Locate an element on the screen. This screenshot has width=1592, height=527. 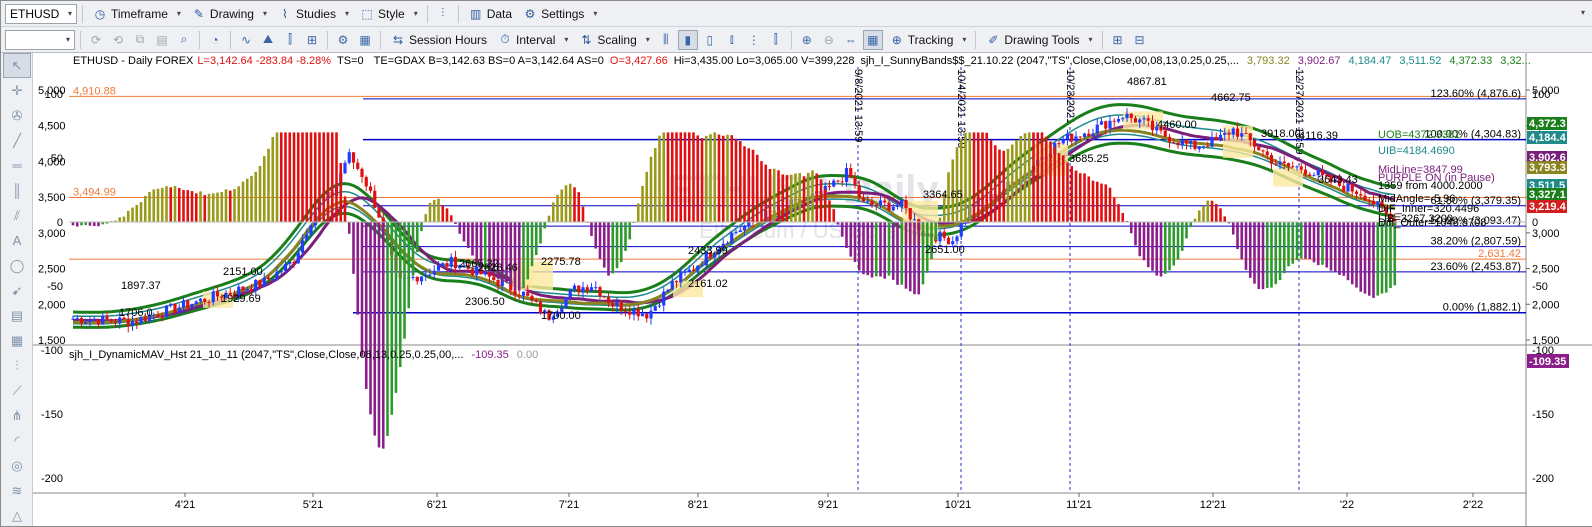
timeframe-button: ◷ Timeframe ▾ is located at coordinates (136, 14).